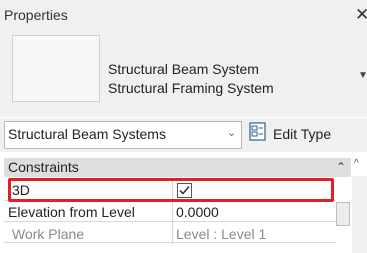 Image resolution: width=367 pixels, height=253 pixels. I want to click on scrollbar, so click(359, 214).